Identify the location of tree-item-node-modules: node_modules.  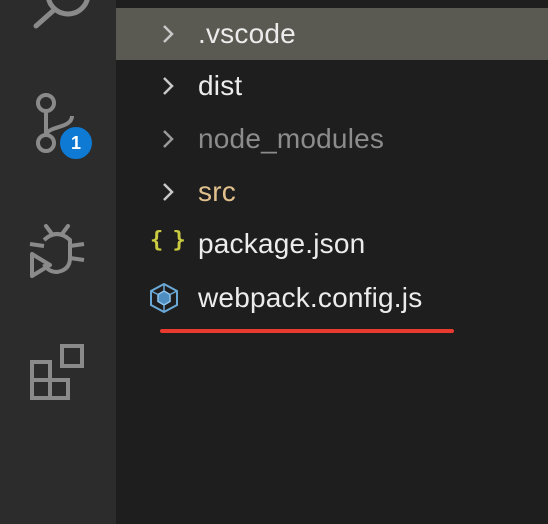
(332, 139).